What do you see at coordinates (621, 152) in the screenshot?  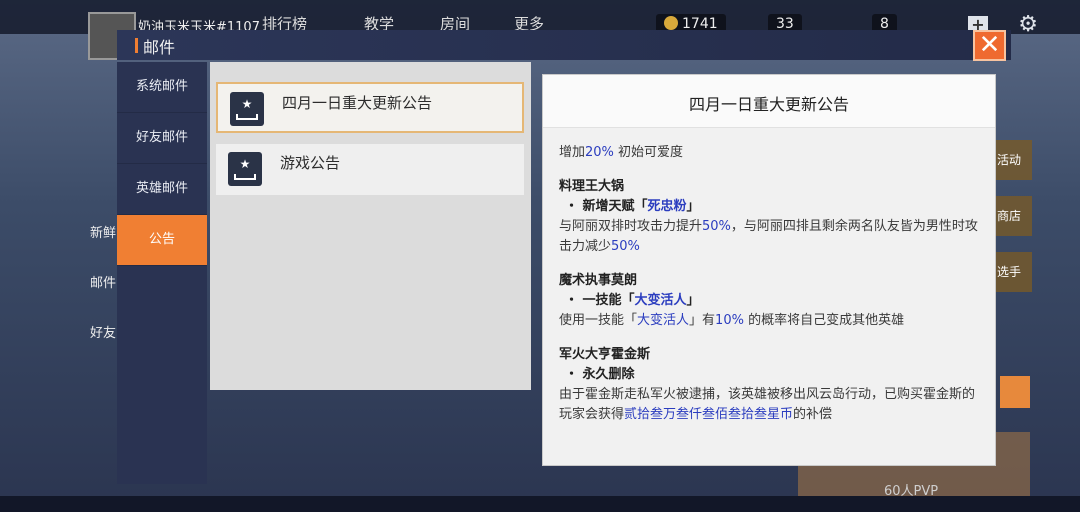 I see `intro-line: 增加20% 初始可爱度` at bounding box center [621, 152].